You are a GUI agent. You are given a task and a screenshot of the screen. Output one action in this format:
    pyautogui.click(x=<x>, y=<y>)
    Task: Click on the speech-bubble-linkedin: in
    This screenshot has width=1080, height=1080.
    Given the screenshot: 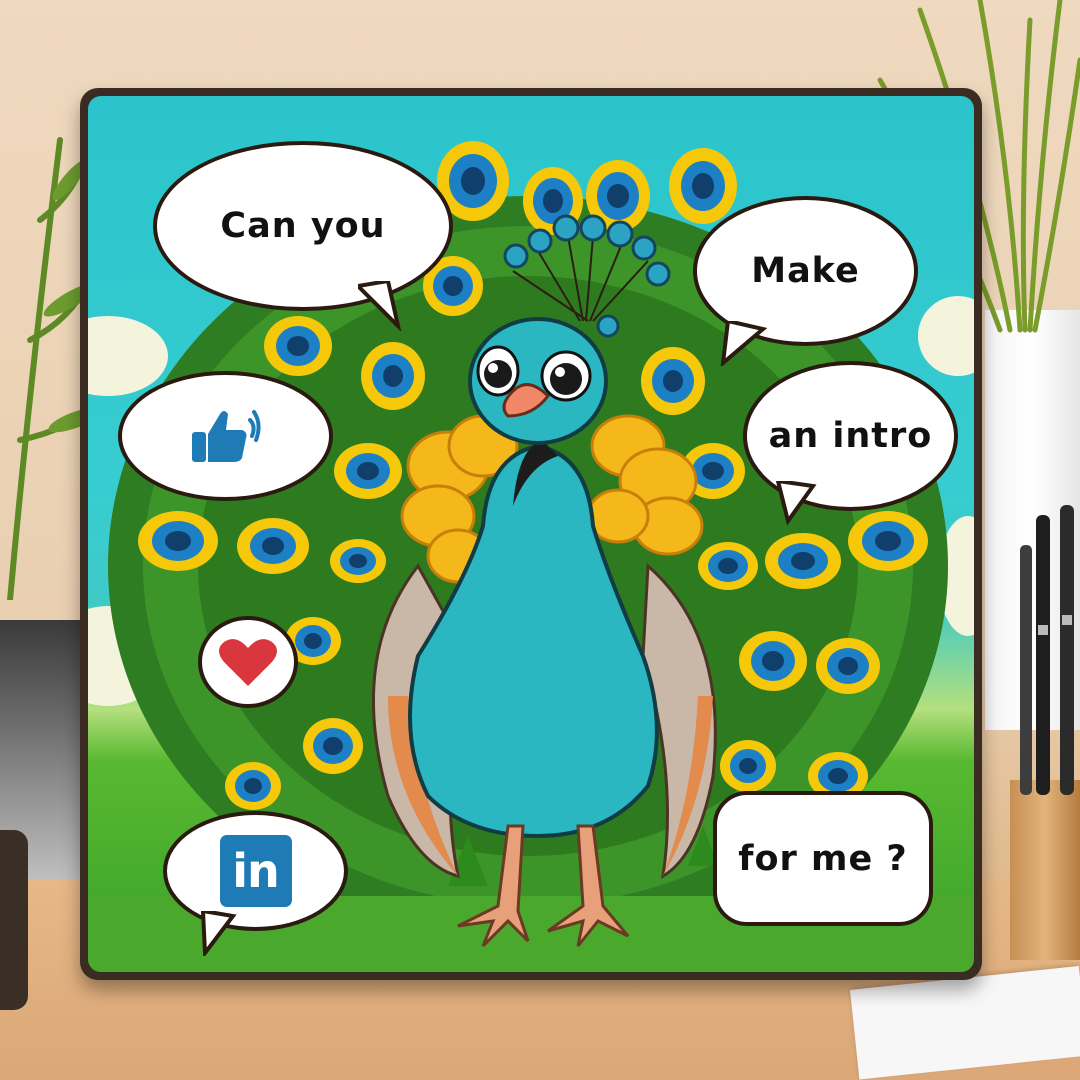 What is the action you would take?
    pyautogui.click(x=255, y=871)
    